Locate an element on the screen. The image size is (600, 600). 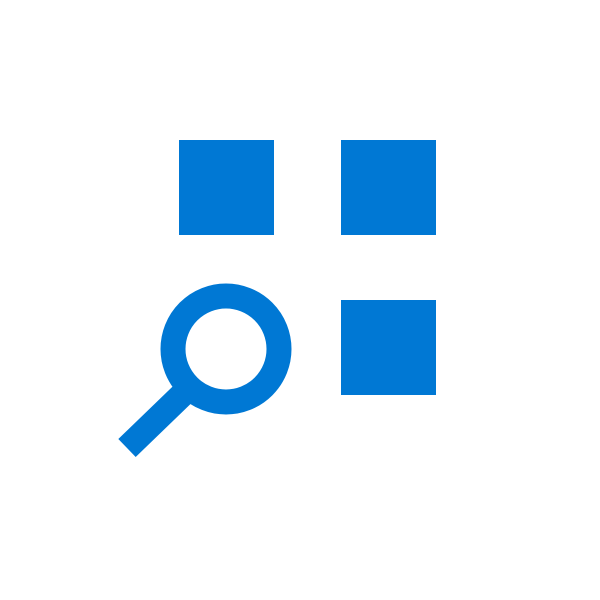
magnifier-lens is located at coordinates (226, 349).